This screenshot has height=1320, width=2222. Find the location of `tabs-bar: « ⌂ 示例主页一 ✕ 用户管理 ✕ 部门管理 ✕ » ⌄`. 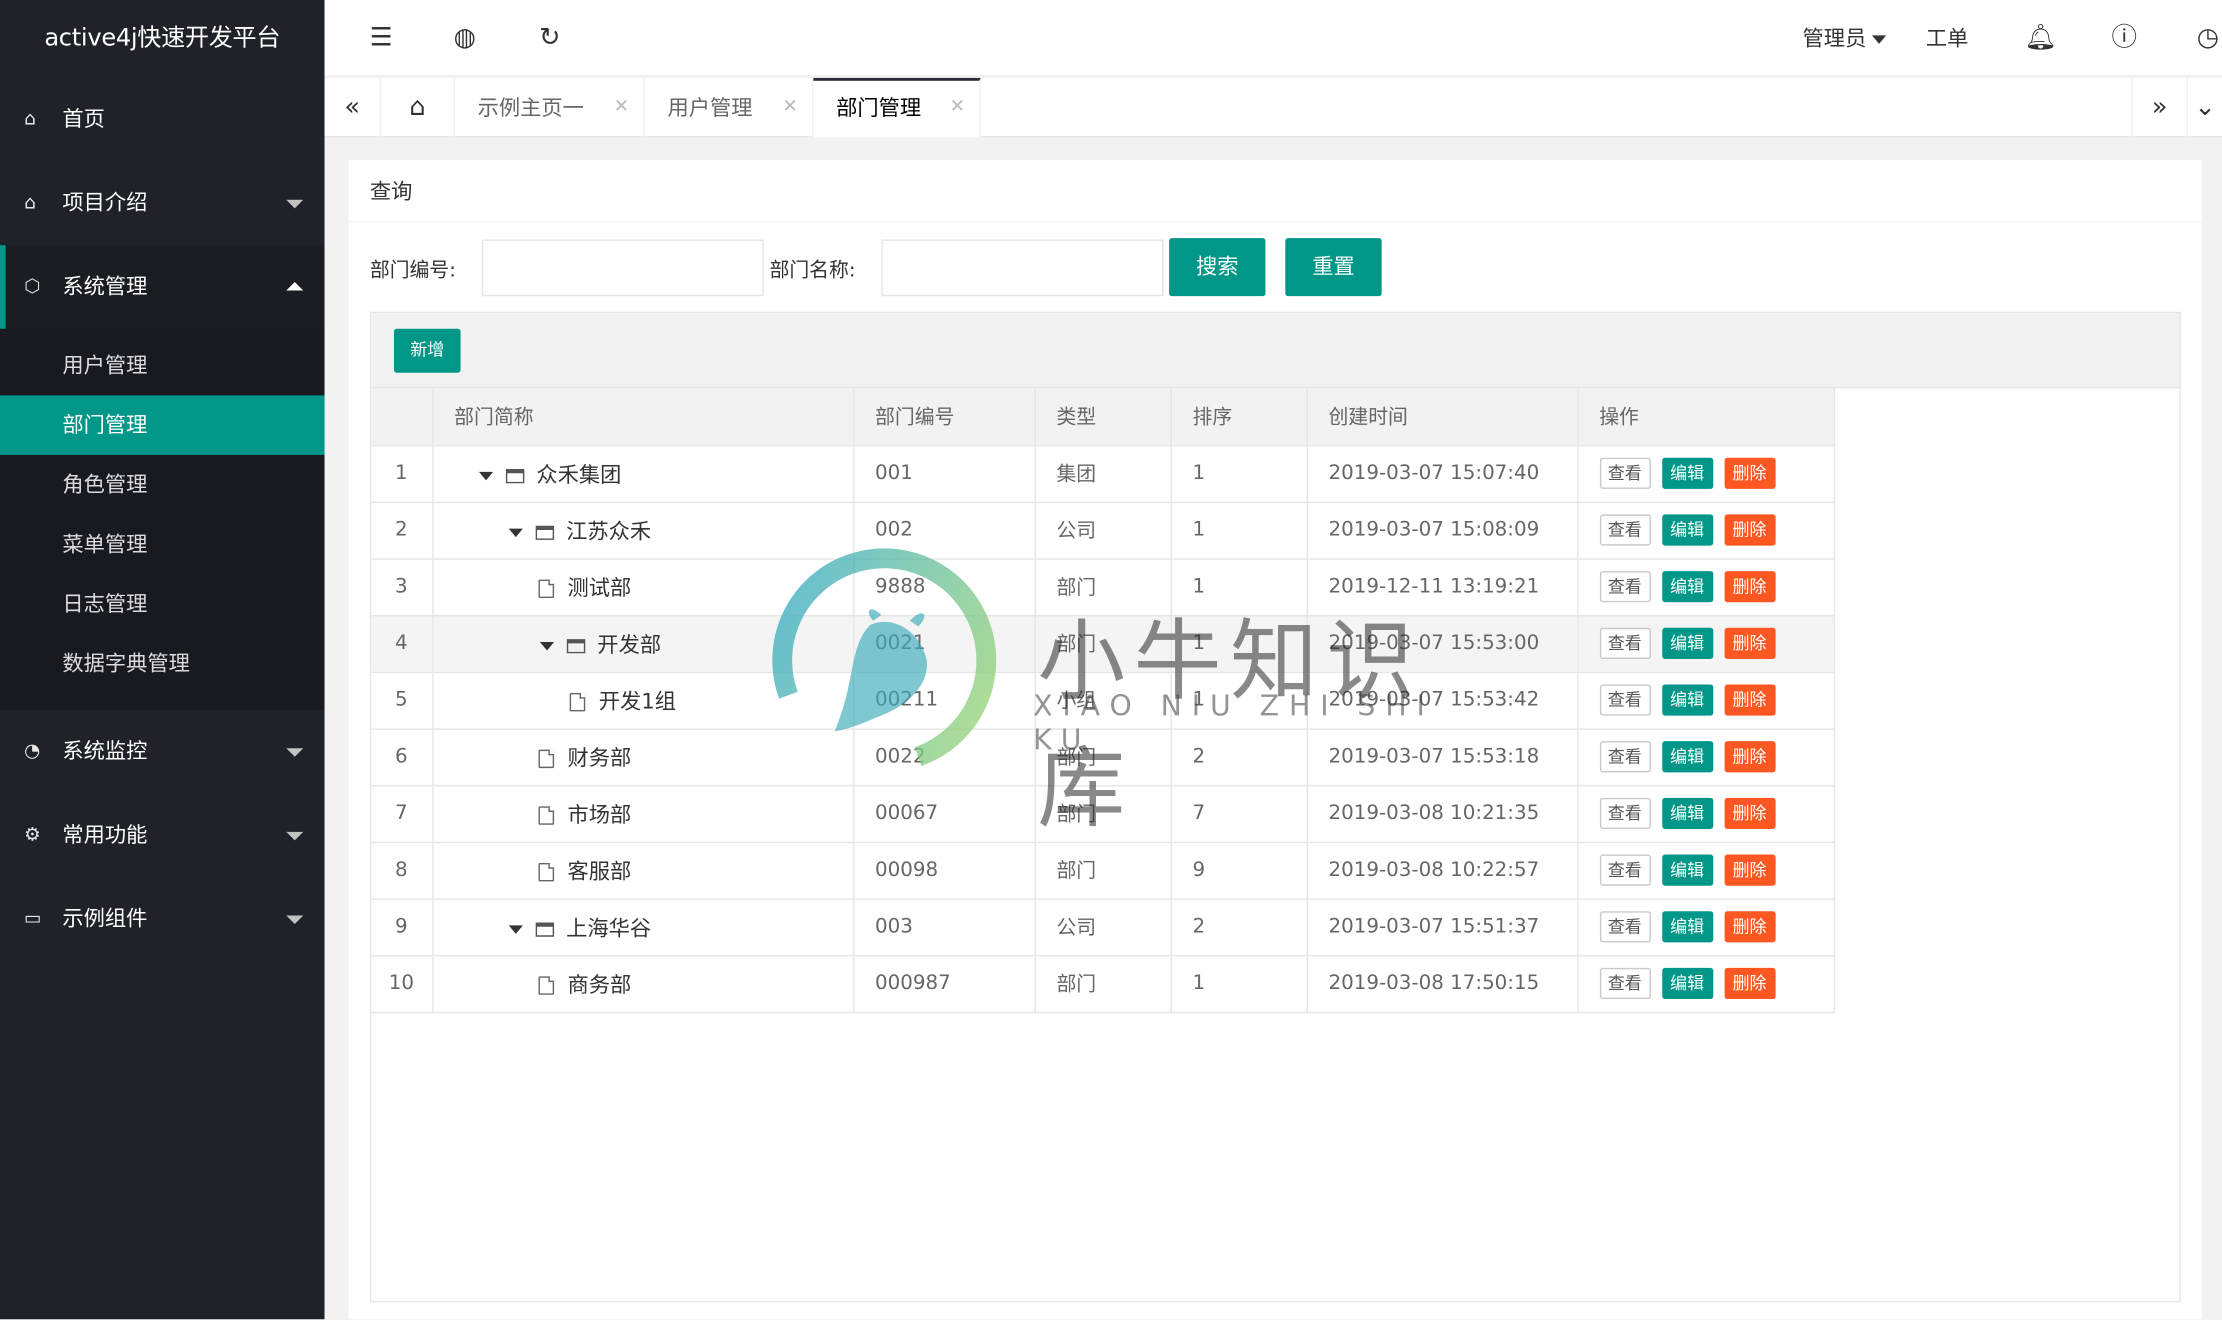

tabs-bar: « ⌂ 示例主页一 ✕ 用户管理 ✕ 部门管理 ✕ » ⌄ is located at coordinates (1273, 107).